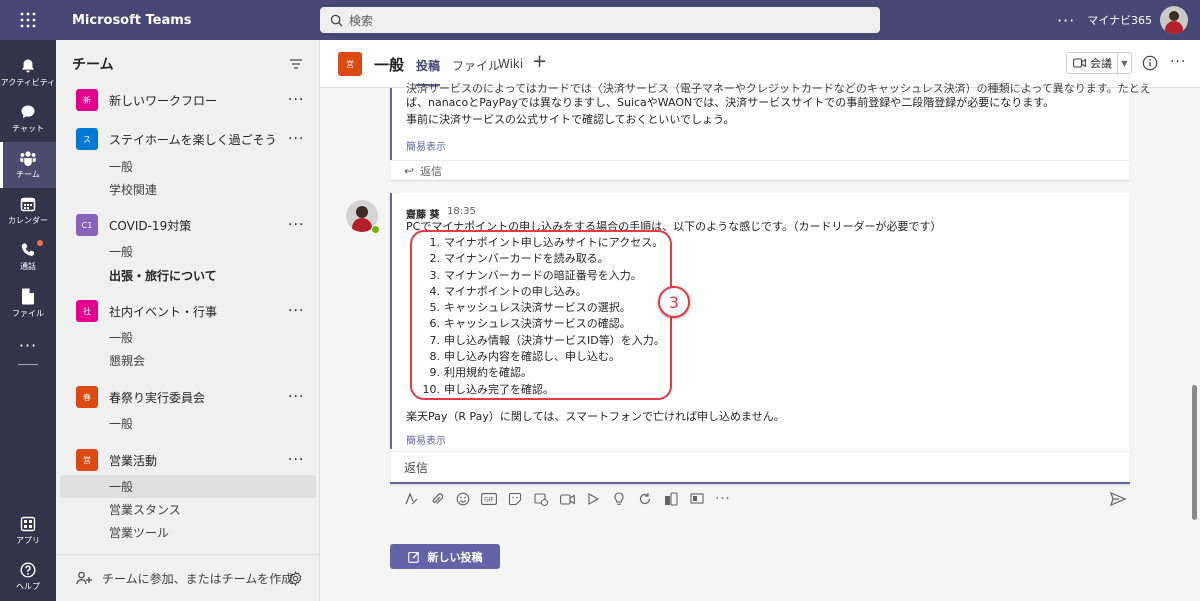 This screenshot has width=1200, height=601. Describe the element at coordinates (295, 578) in the screenshot. I see `gear-icon` at that location.